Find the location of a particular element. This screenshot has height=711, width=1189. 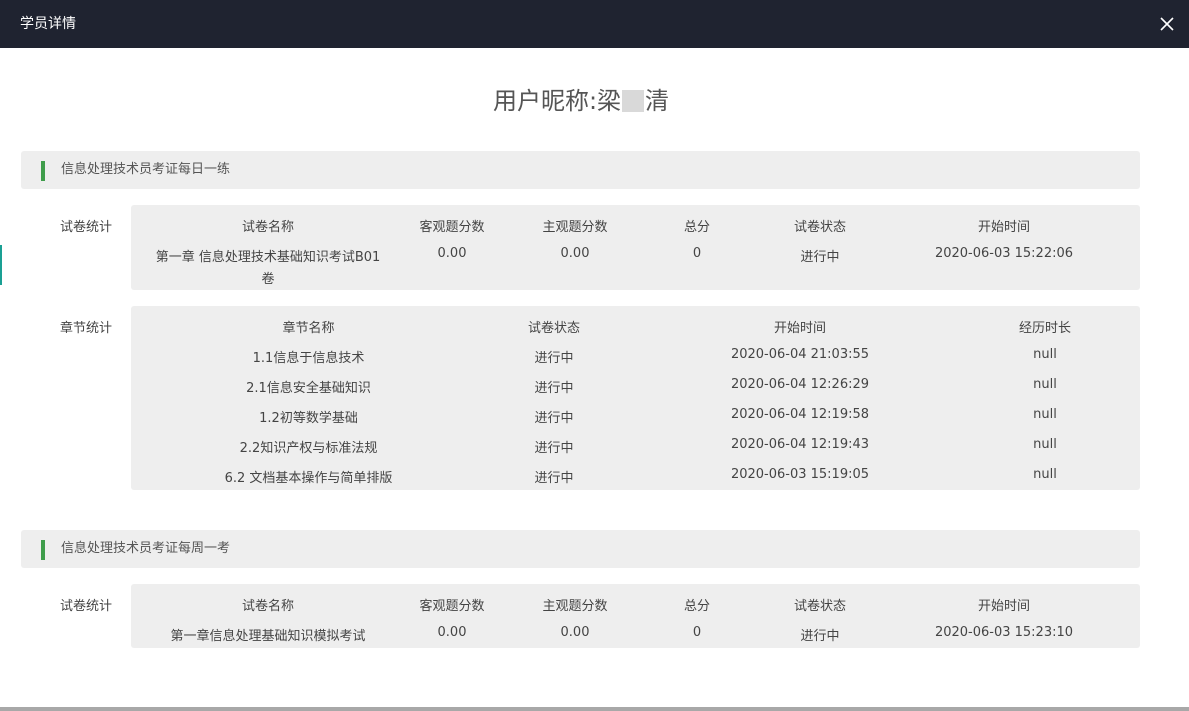

chapter-start-time: 2020-06-04 12:19:43 is located at coordinates (800, 444).